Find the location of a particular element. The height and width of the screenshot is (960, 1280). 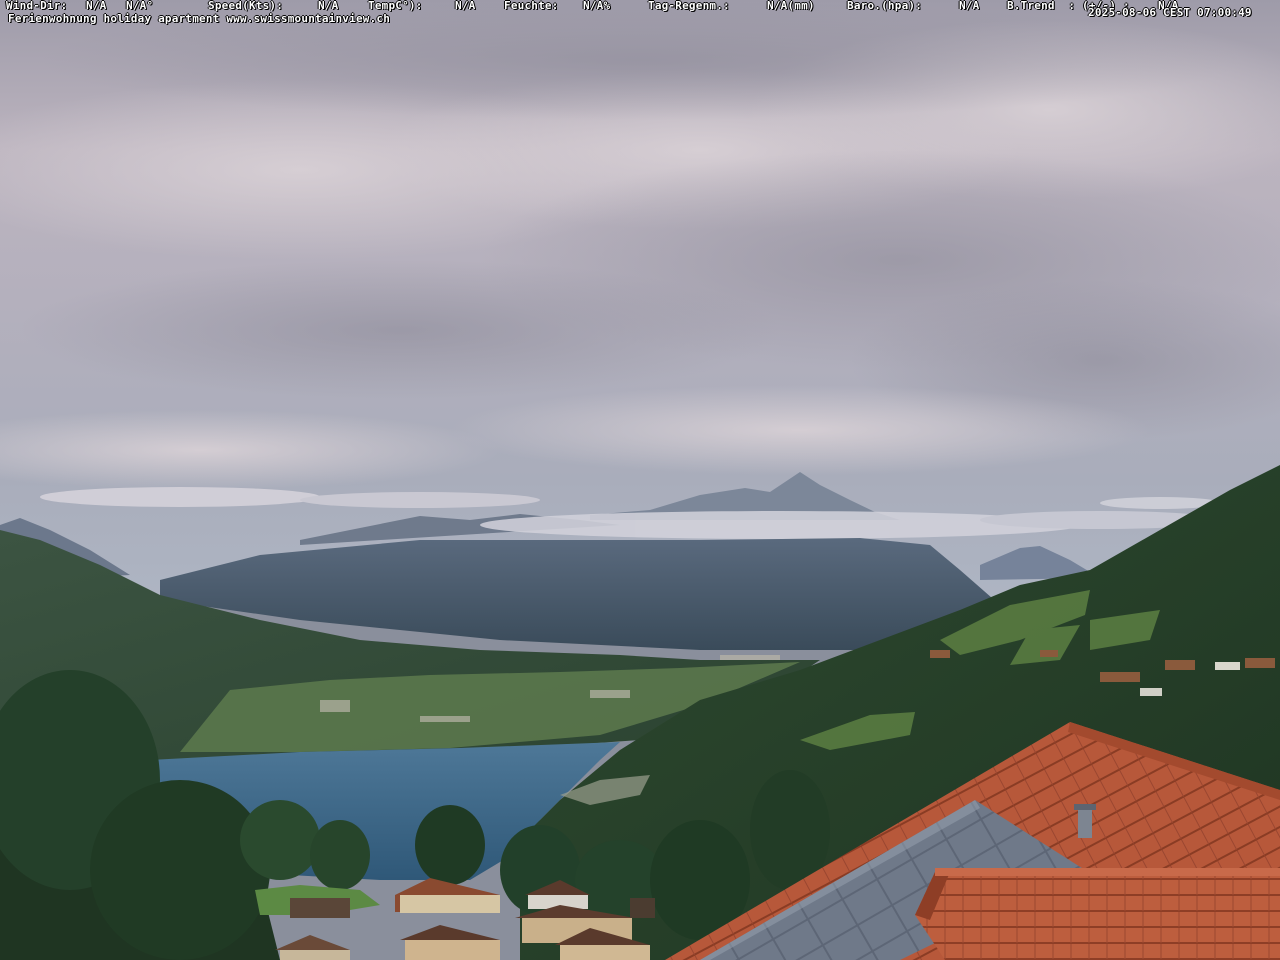

wind-deg-value: N/A° is located at coordinates (140, 6).